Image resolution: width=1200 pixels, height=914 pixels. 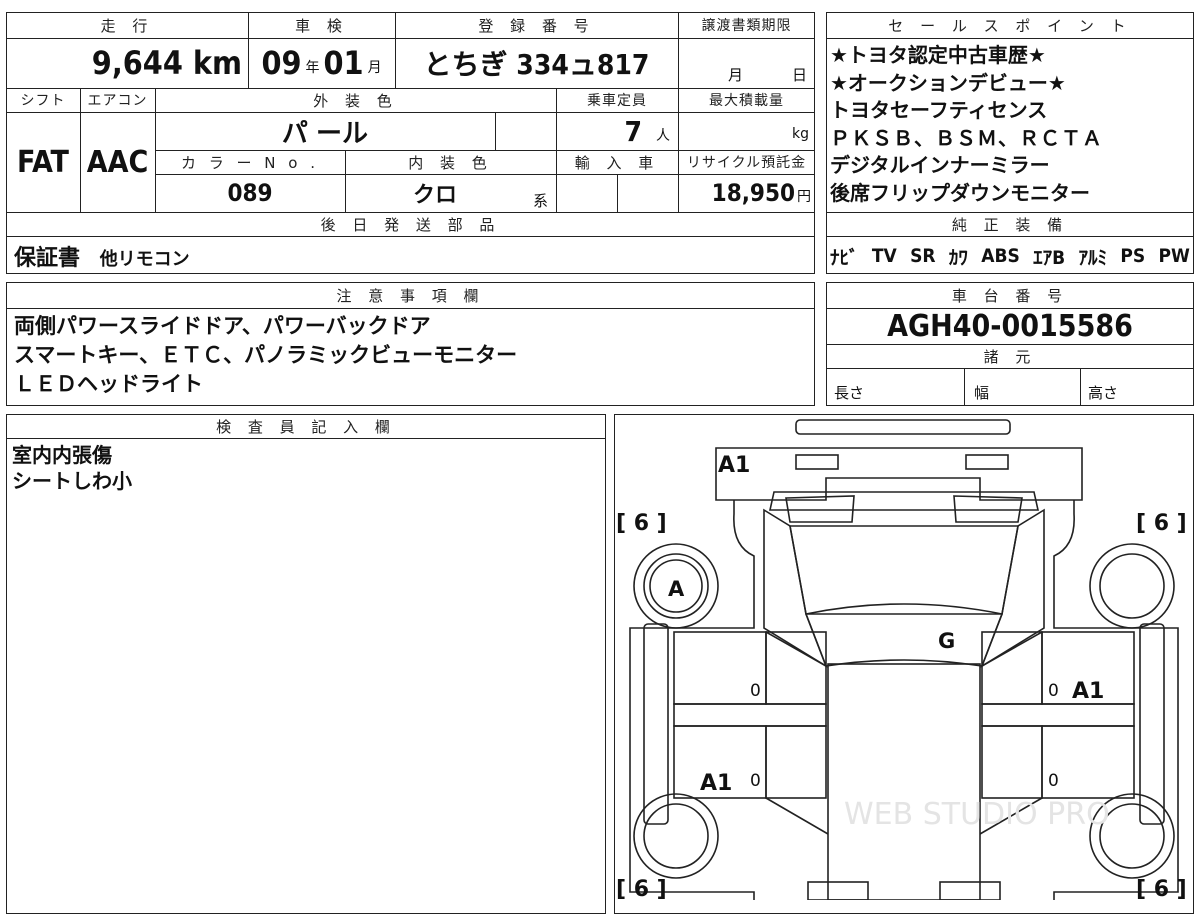 I want to click on mileage-value: 9,644 km, so click(x=166, y=63).